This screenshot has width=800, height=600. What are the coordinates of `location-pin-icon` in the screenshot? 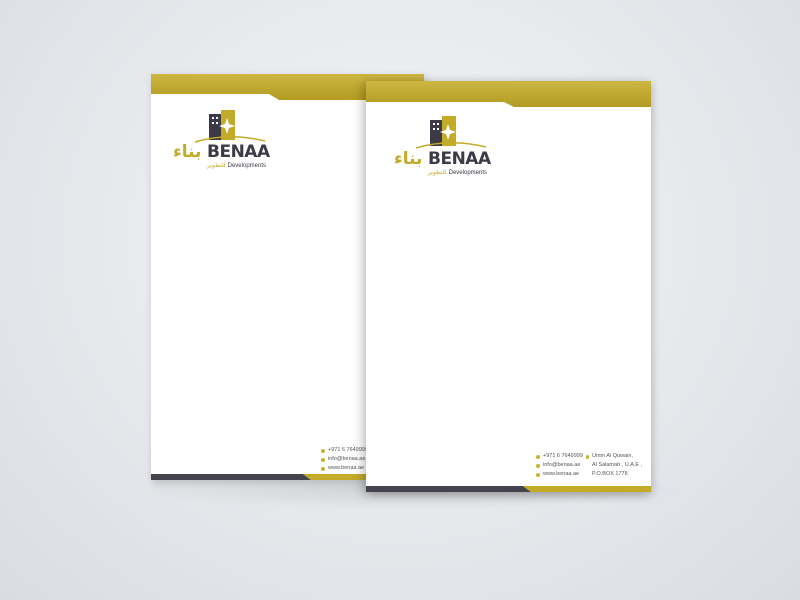 It's located at (587, 456).